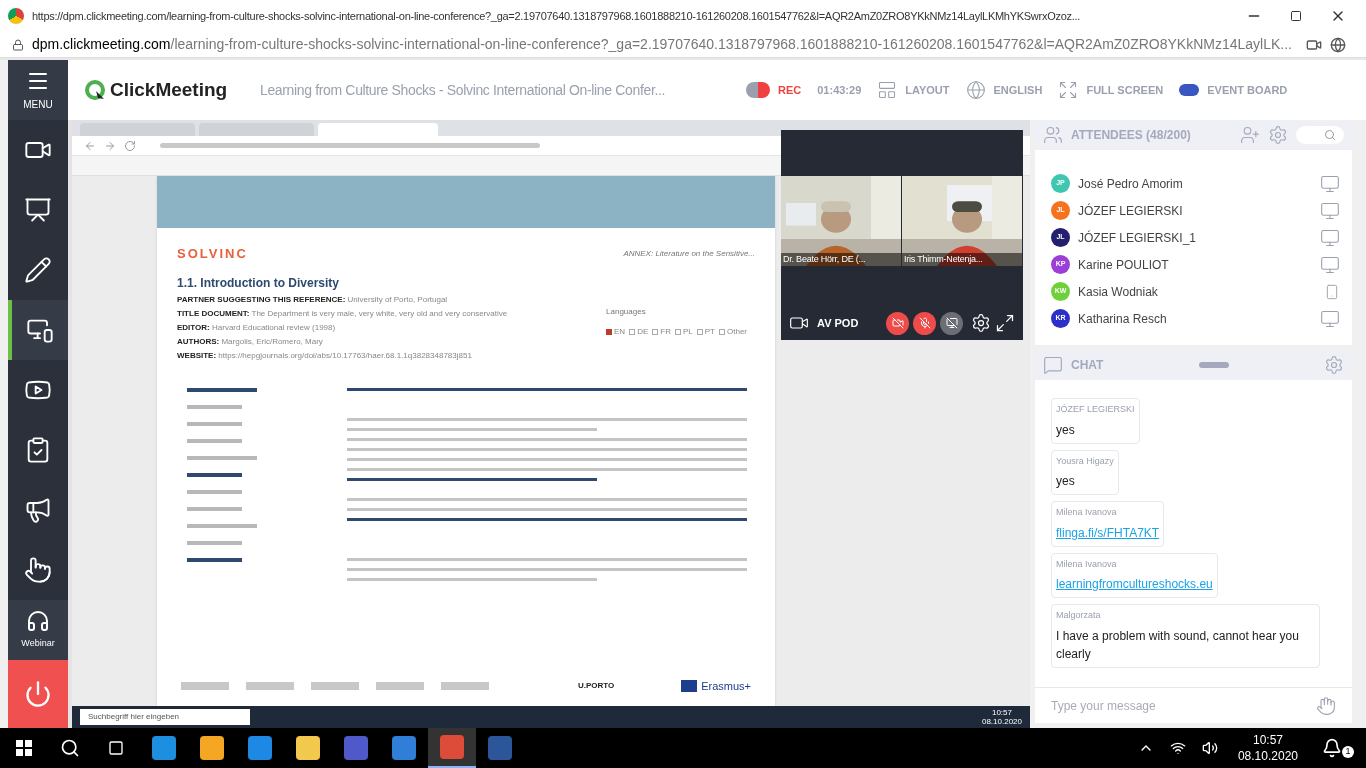 This screenshot has height=768, width=1366. I want to click on windows-logo-icon, so click(24, 748).